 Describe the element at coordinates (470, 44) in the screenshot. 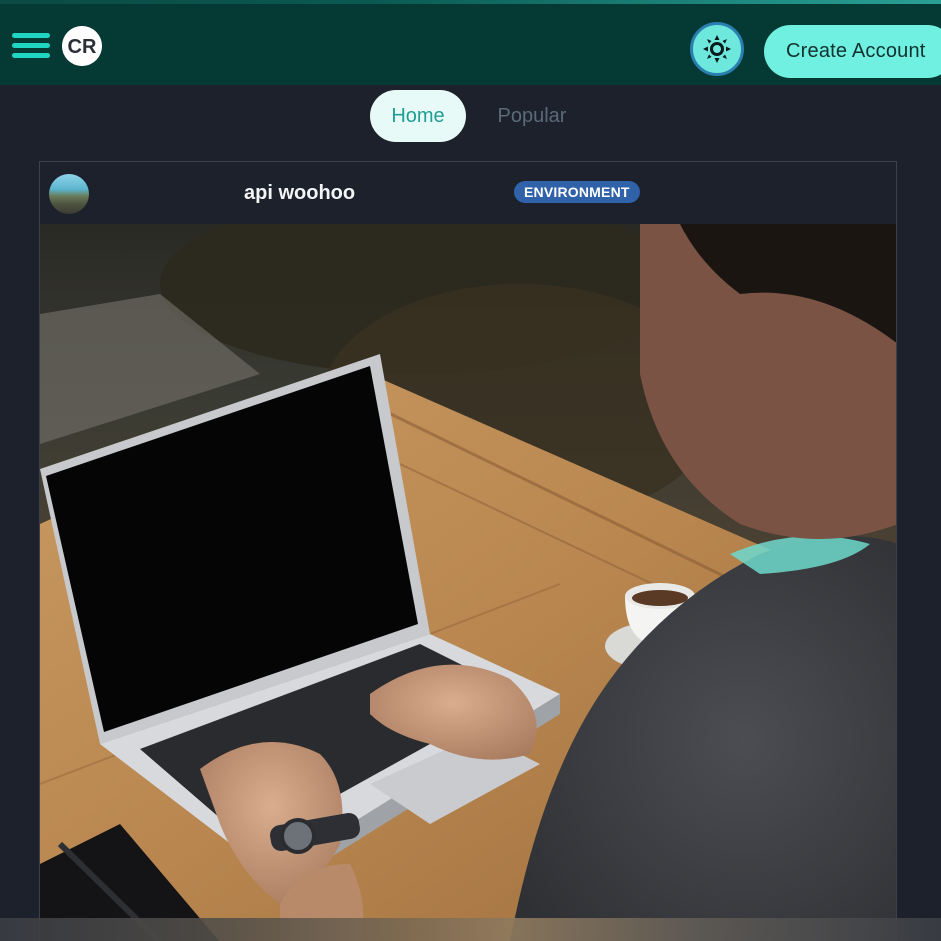

I see `navbar: CR Create Account` at that location.